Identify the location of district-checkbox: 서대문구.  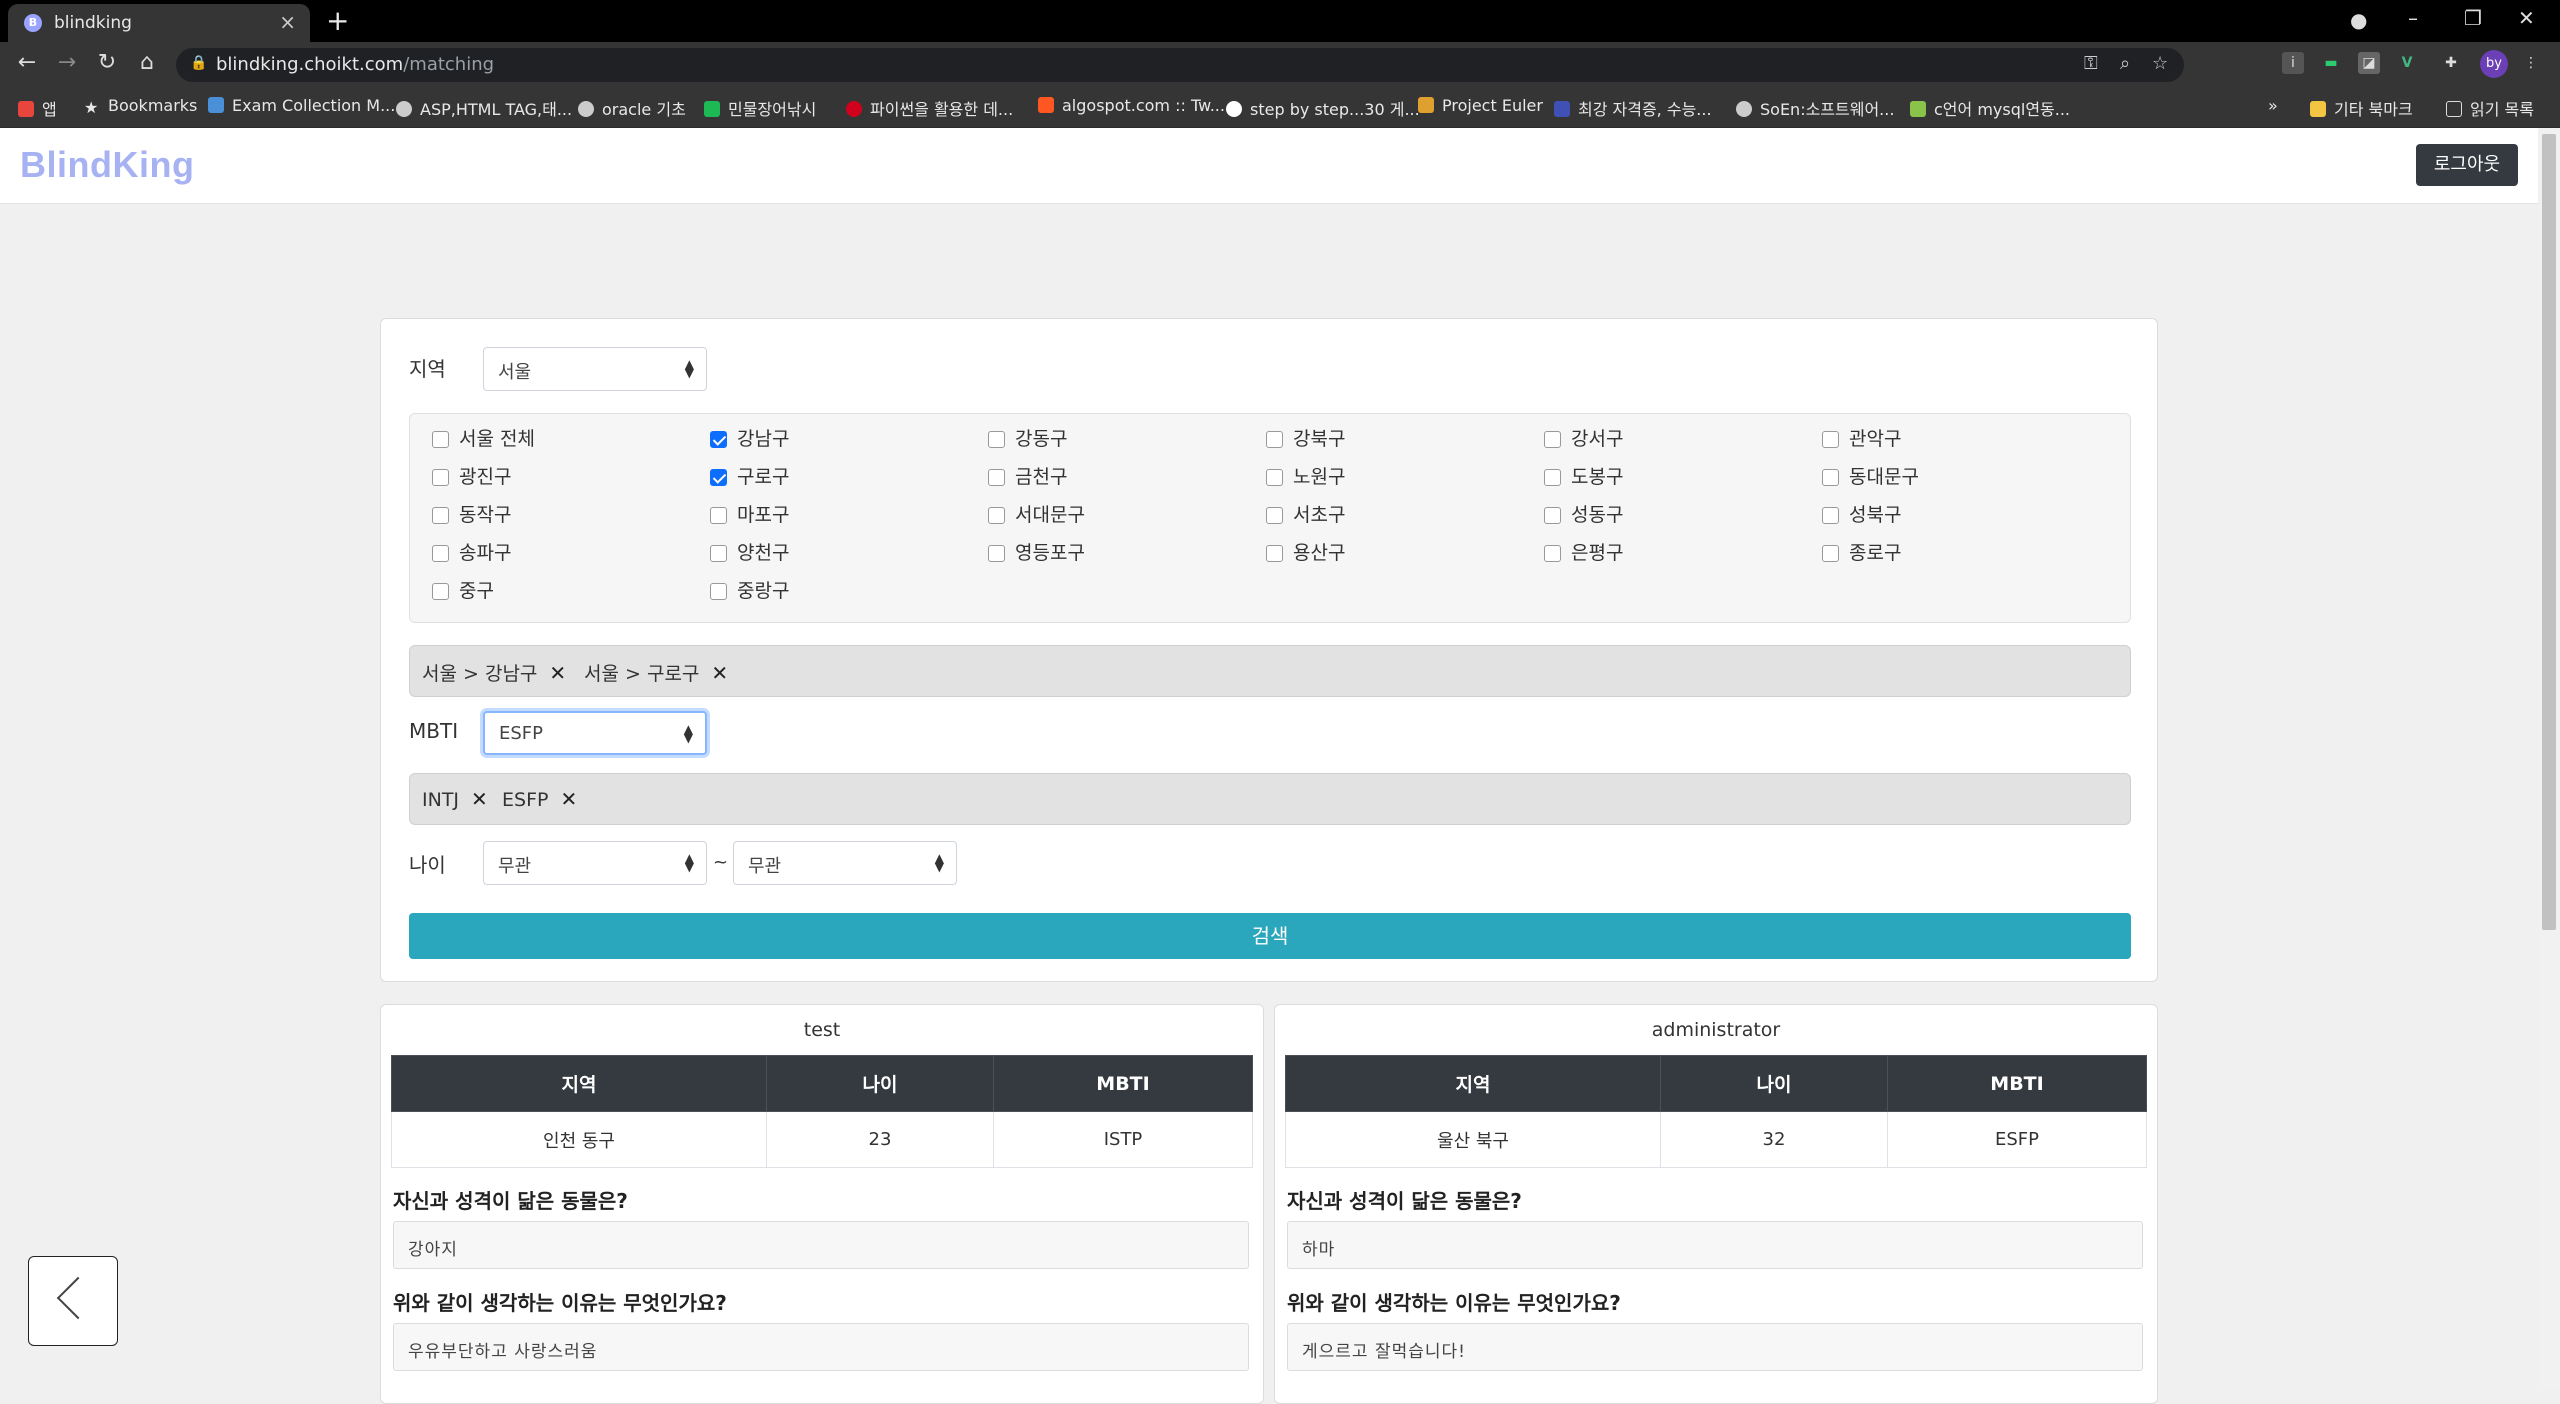
(1036, 513).